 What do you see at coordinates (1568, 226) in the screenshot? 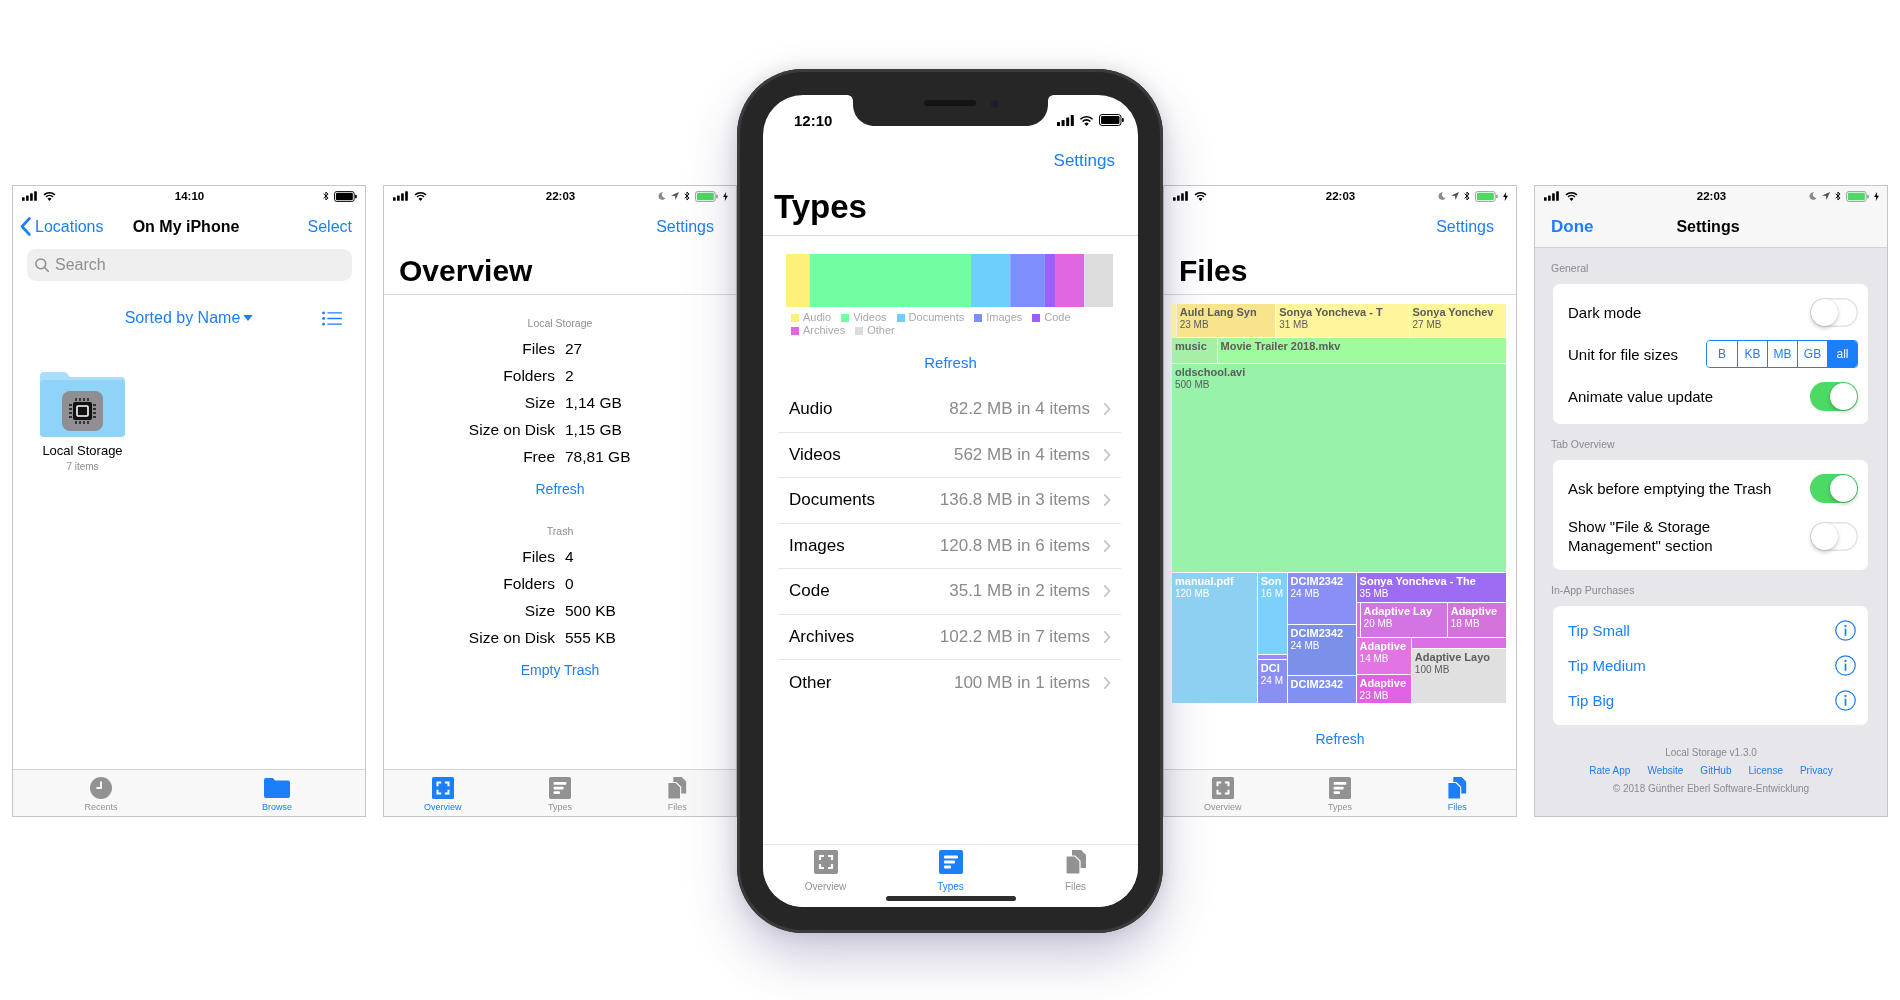
I see `done-button: Done` at bounding box center [1568, 226].